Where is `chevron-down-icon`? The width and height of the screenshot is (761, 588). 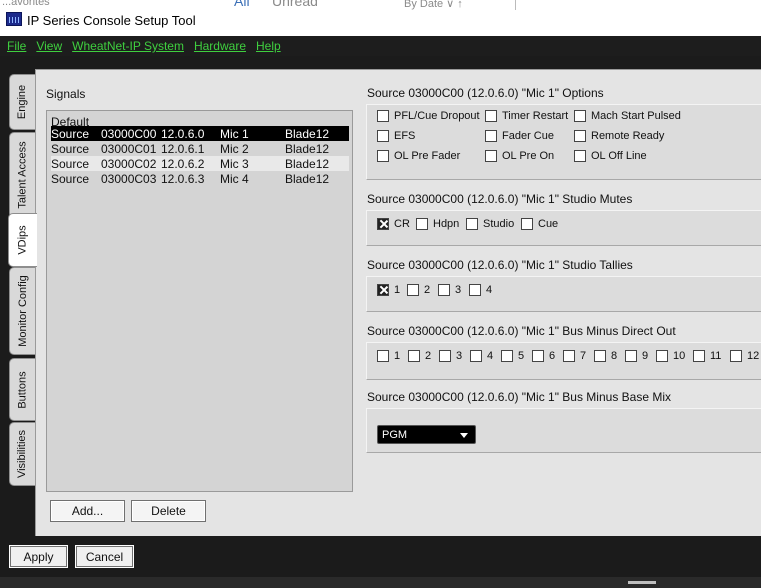 chevron-down-icon is located at coordinates (464, 435).